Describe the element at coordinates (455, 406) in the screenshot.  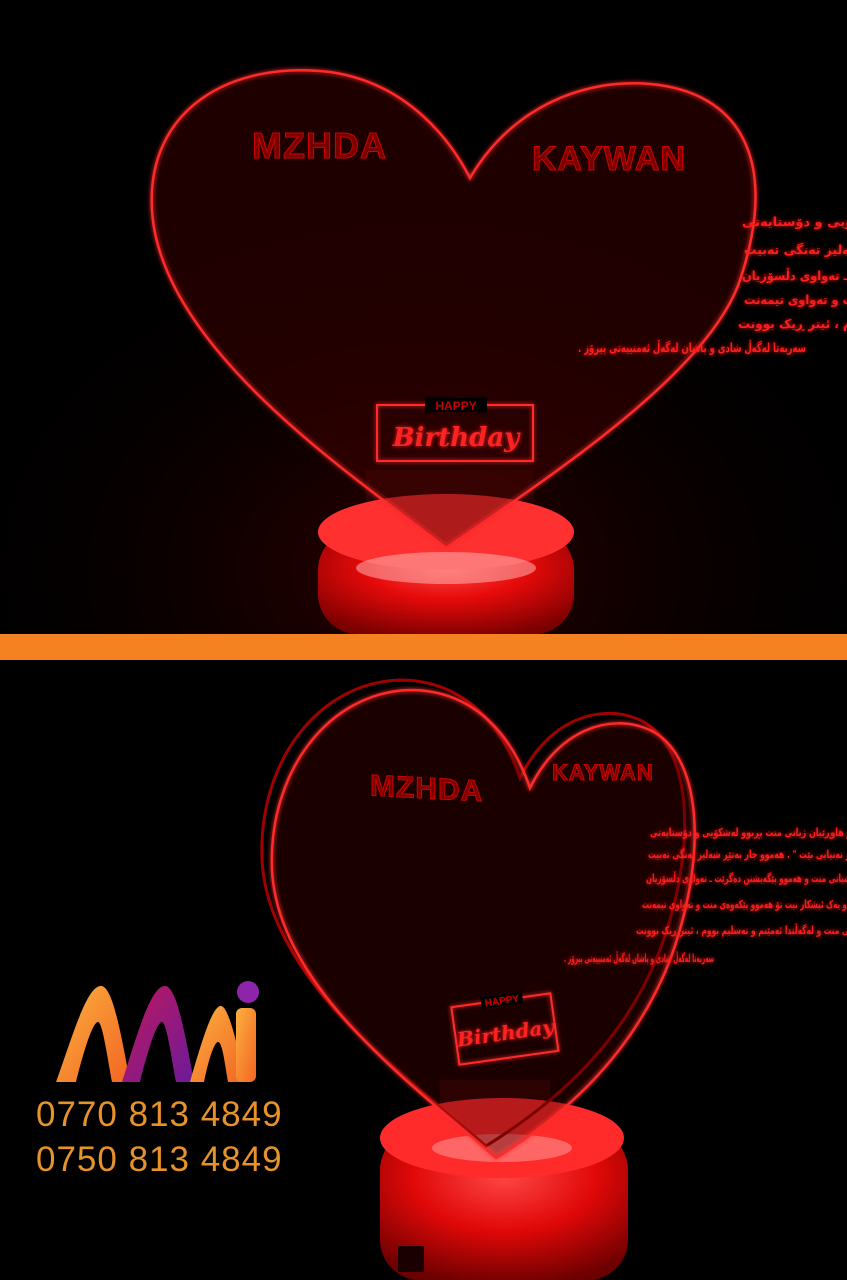
I see `badge-happy: HAPPY` at that location.